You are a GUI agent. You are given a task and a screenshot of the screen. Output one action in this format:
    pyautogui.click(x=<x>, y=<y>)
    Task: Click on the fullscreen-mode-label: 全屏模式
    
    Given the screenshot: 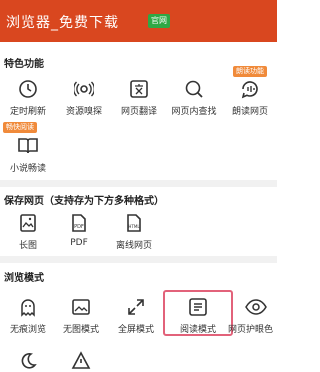 What is the action you would take?
    pyautogui.click(x=135, y=330)
    